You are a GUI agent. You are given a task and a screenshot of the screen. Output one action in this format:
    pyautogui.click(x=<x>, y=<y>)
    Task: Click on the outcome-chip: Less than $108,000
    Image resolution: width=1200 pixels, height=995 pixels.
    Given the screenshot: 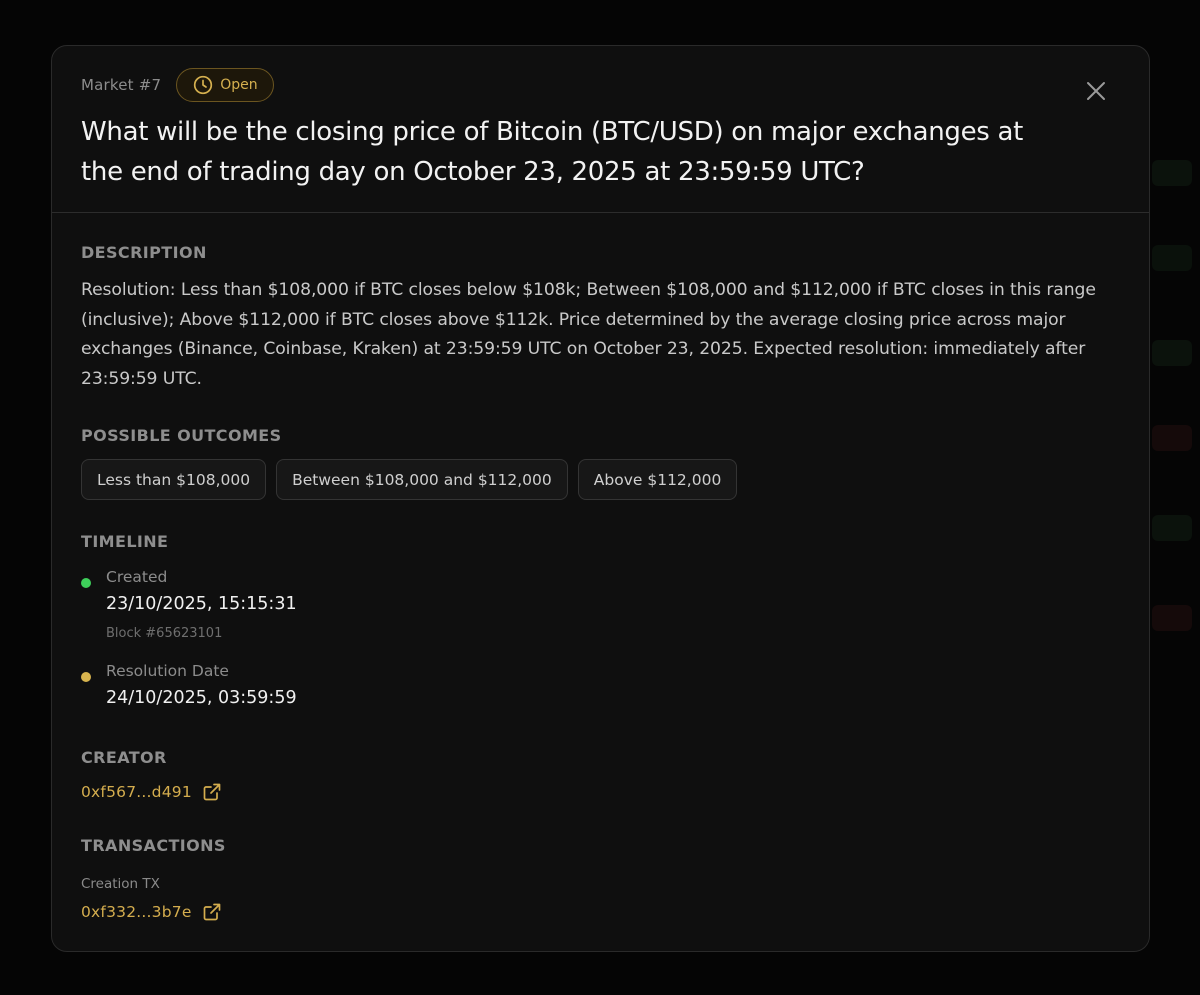 What is the action you would take?
    pyautogui.click(x=174, y=479)
    